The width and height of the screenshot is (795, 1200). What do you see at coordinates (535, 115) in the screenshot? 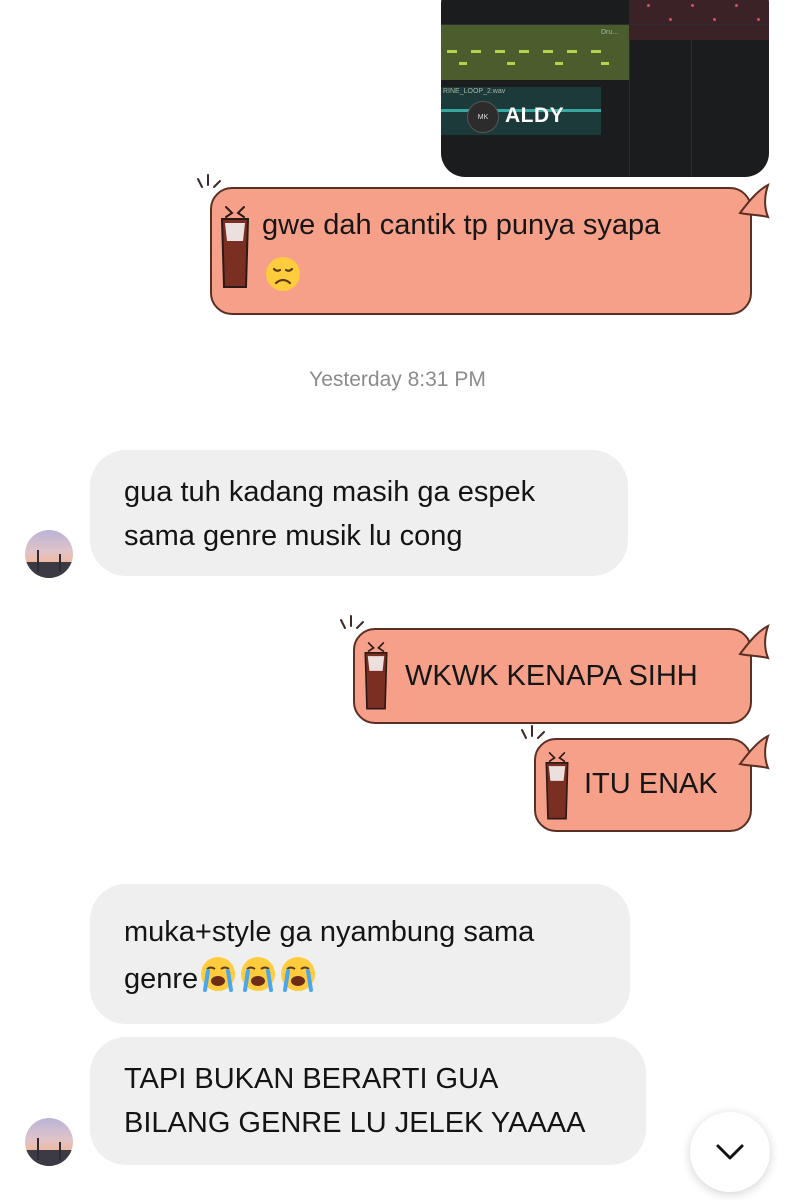
I see `media-username: ALDY` at bounding box center [535, 115].